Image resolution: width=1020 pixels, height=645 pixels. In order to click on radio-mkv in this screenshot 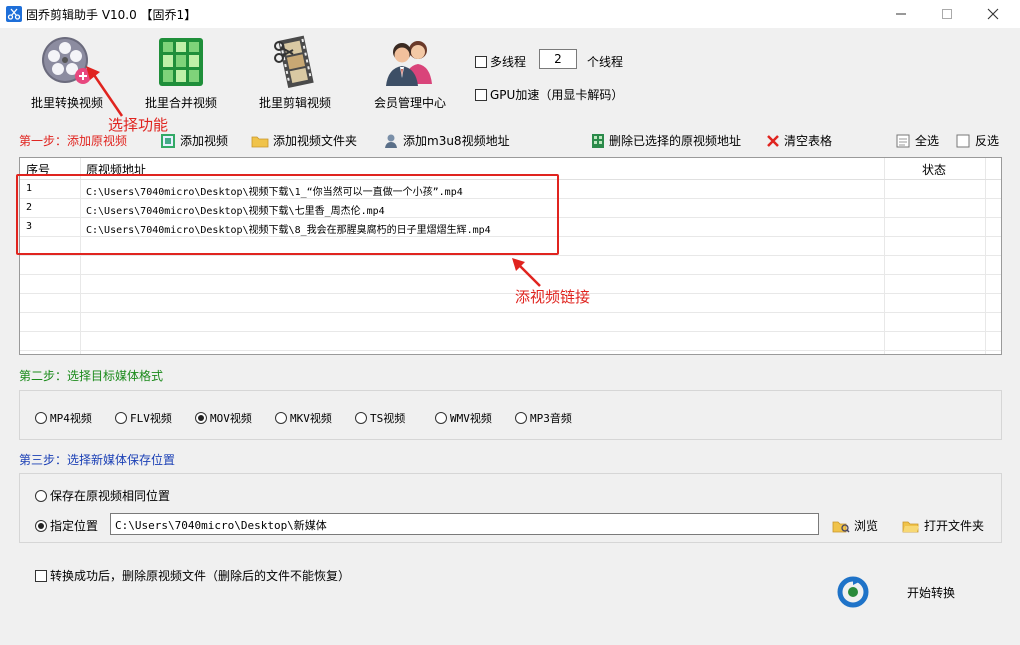, I will do `click(281, 418)`.